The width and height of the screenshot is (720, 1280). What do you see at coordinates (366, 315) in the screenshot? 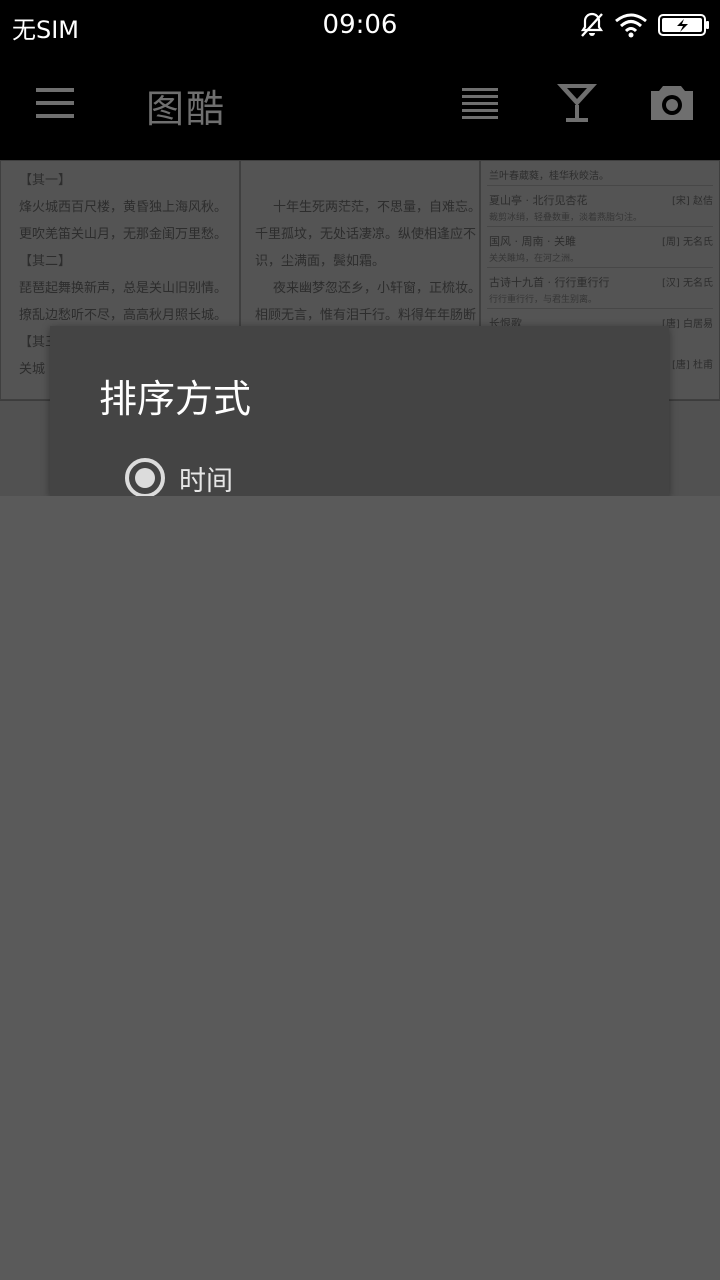
I see `thumb-line: 相顾无言，惟有泪千行。料得年年肠断` at bounding box center [366, 315].